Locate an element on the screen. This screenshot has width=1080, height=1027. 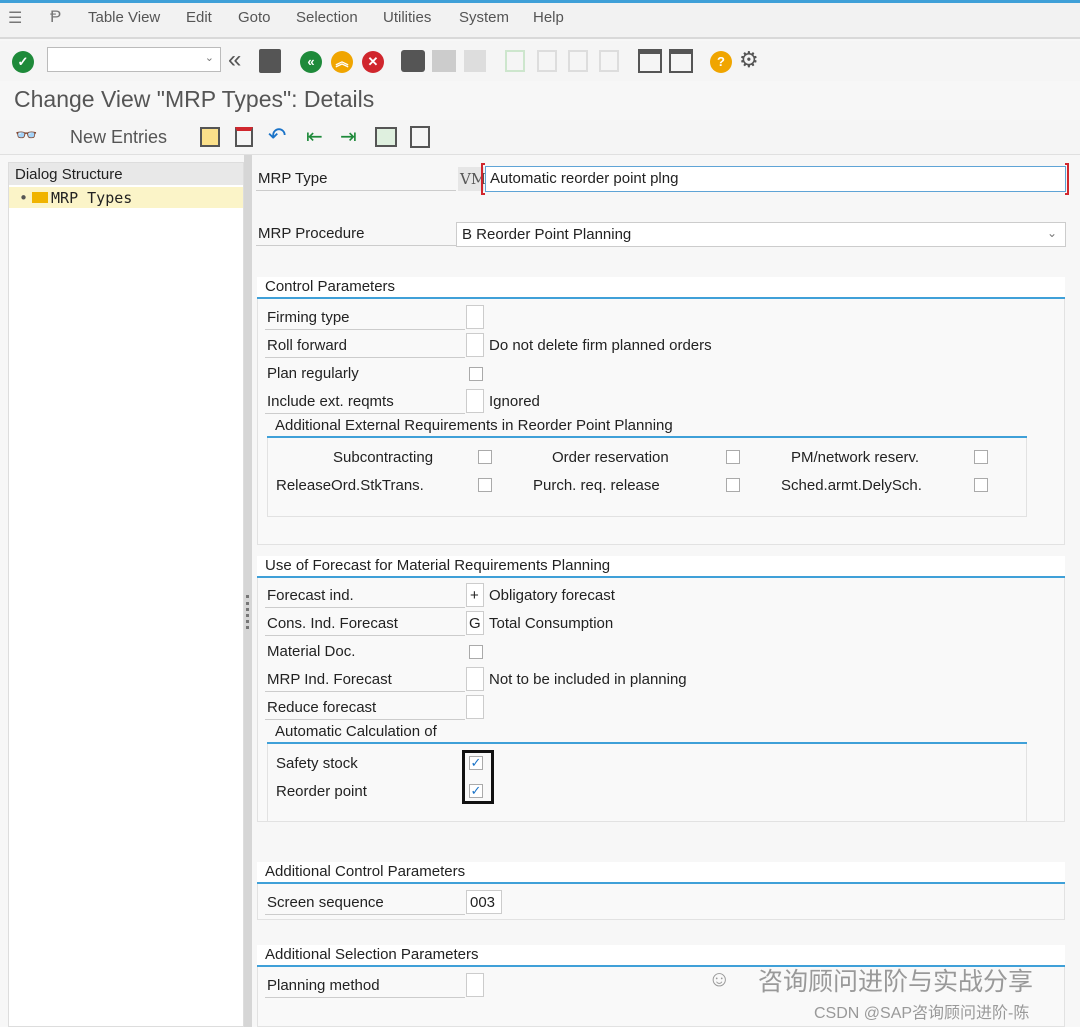
release-ord-label: ReleaseOrd.StkTrans. is located at coordinates (350, 485).